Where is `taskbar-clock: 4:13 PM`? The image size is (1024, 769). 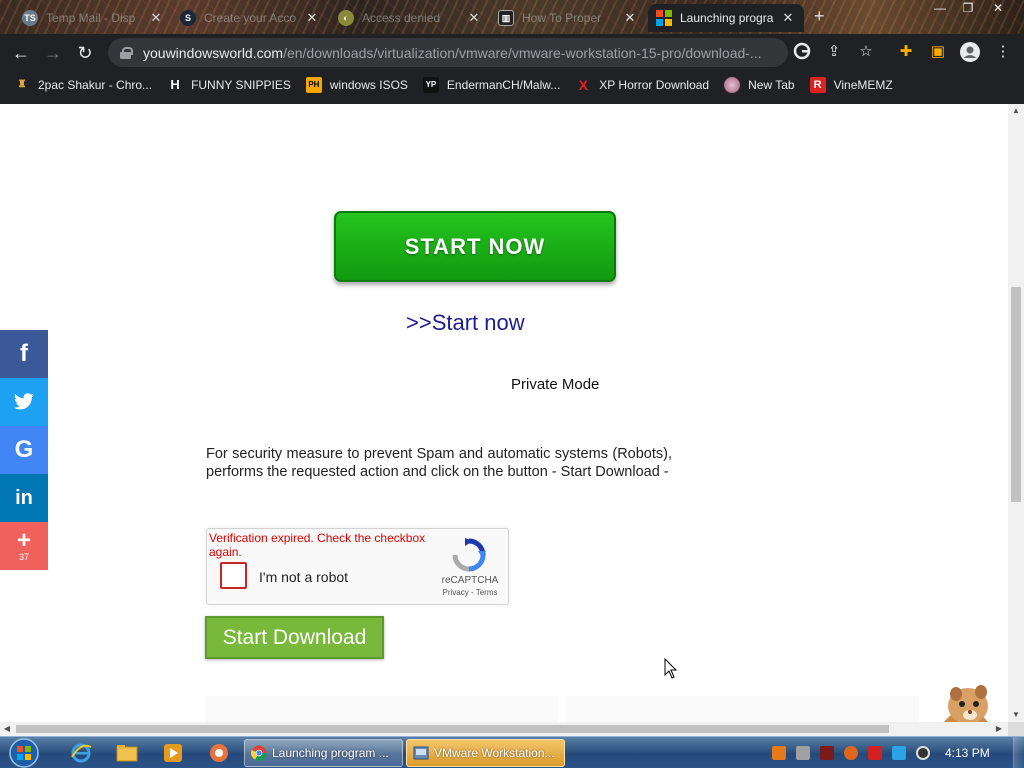
taskbar-clock: 4:13 PM is located at coordinates (967, 753).